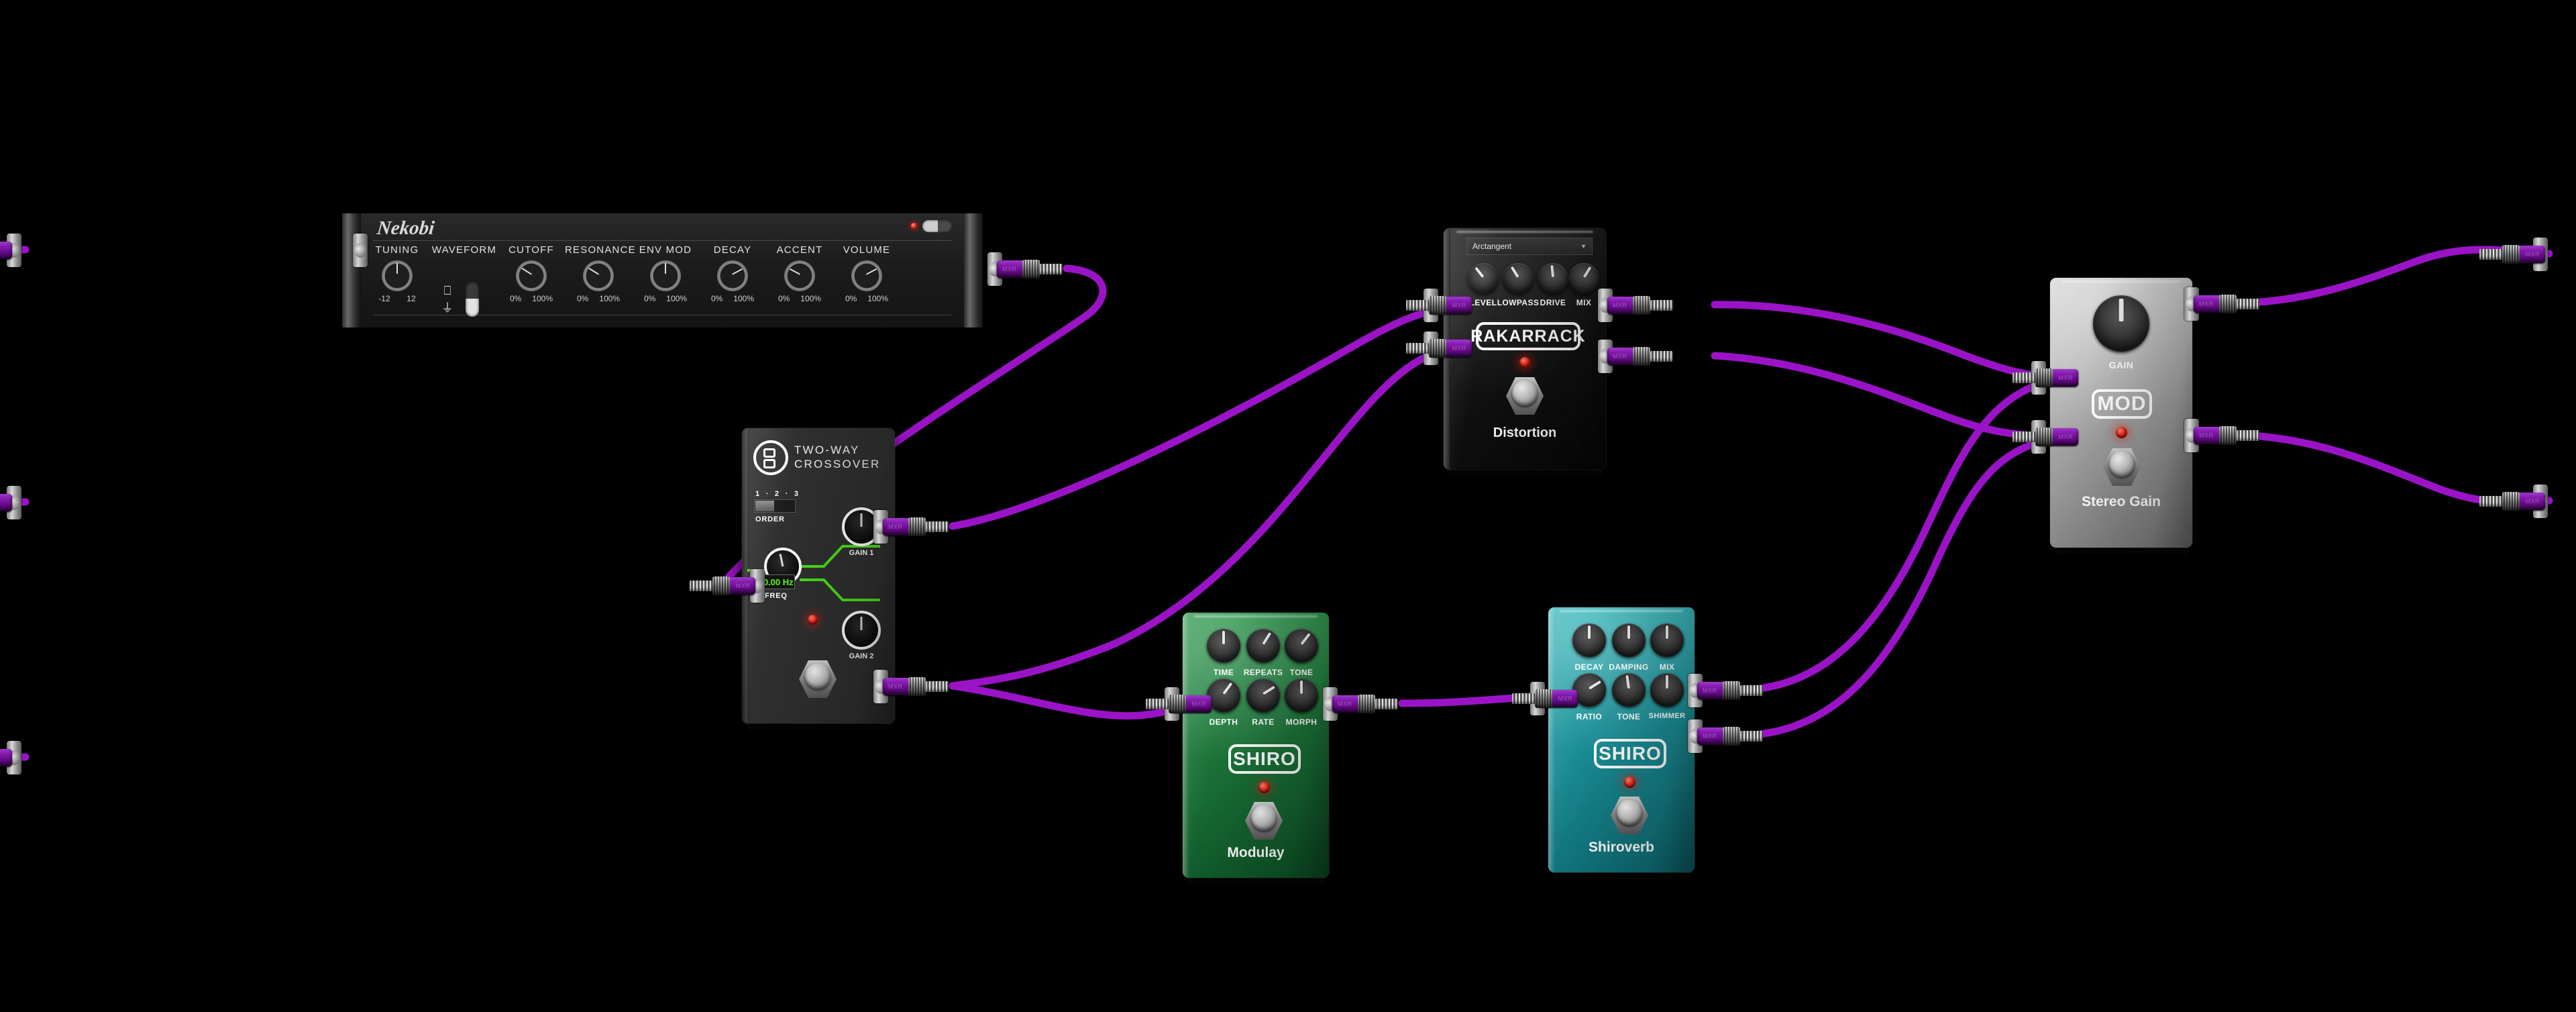 The image size is (2576, 1012). I want to click on nekobi-control-env-mod: ENV MOD 0% 100%, so click(665, 274).